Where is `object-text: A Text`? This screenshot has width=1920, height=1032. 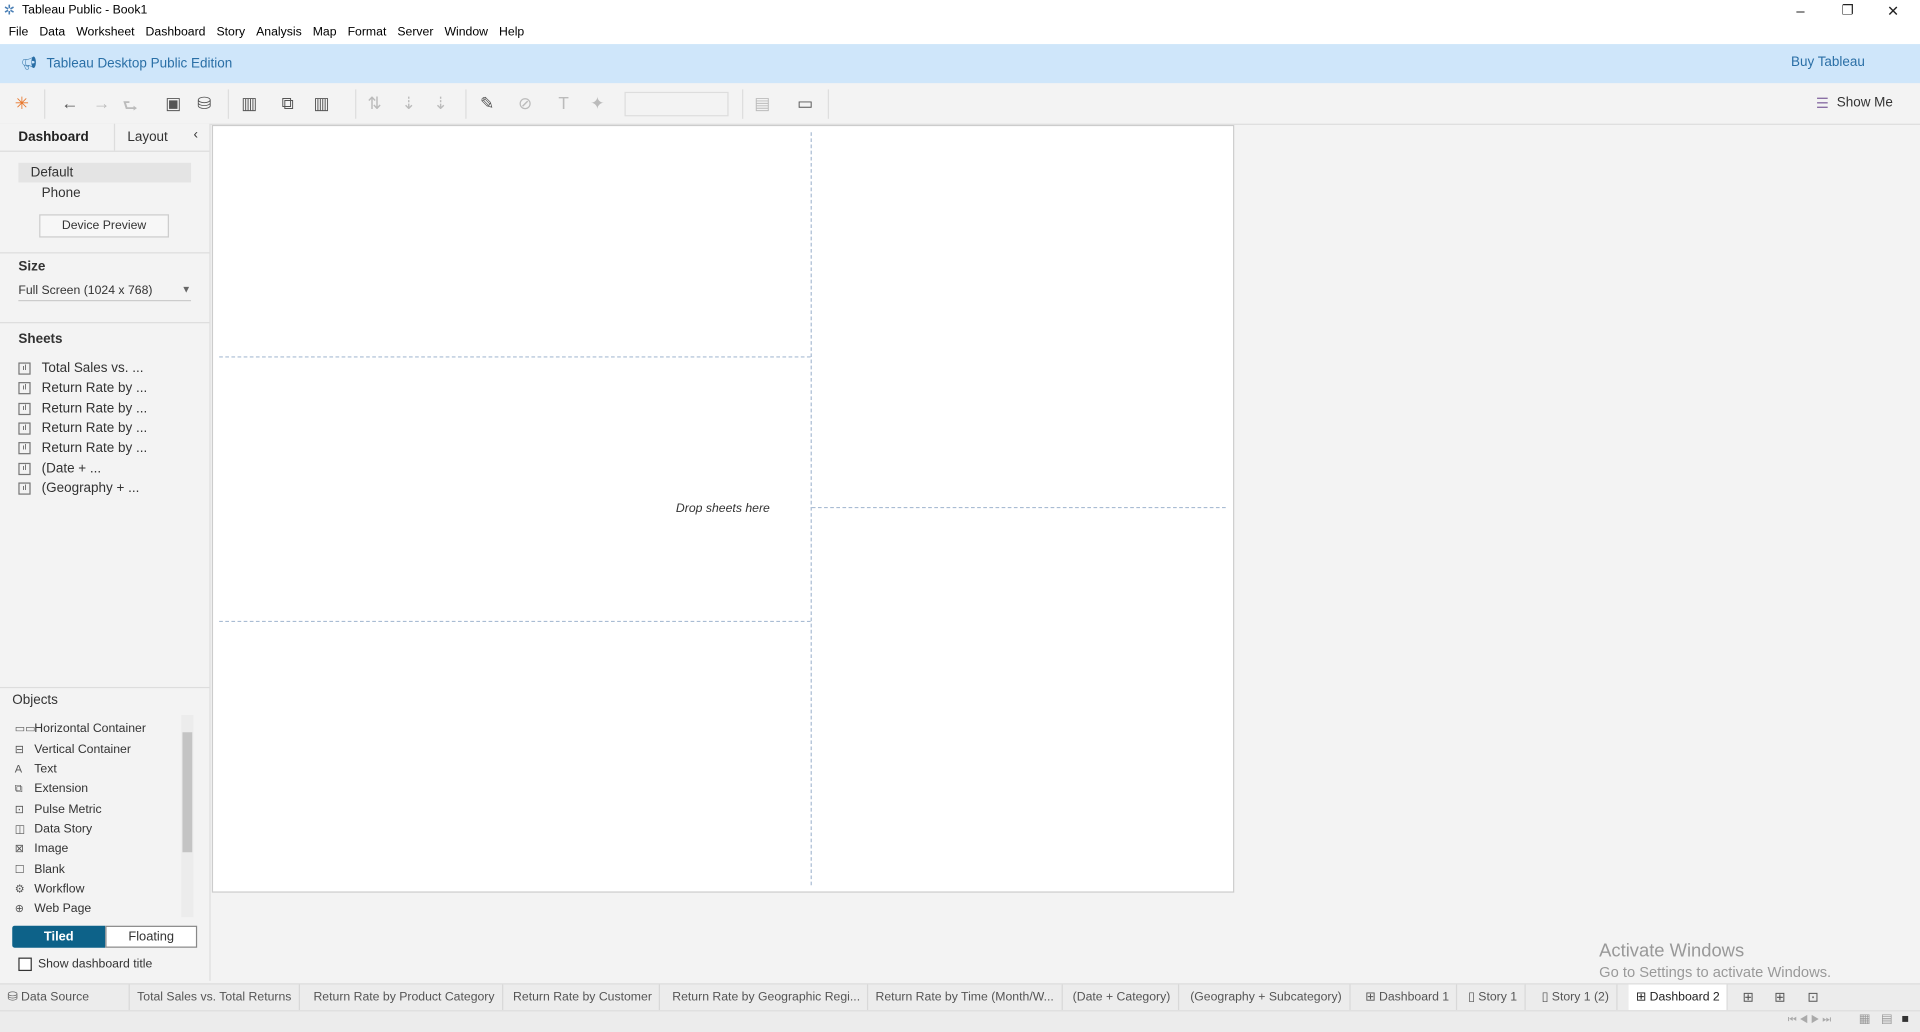
object-text: A Text is located at coordinates (36, 769).